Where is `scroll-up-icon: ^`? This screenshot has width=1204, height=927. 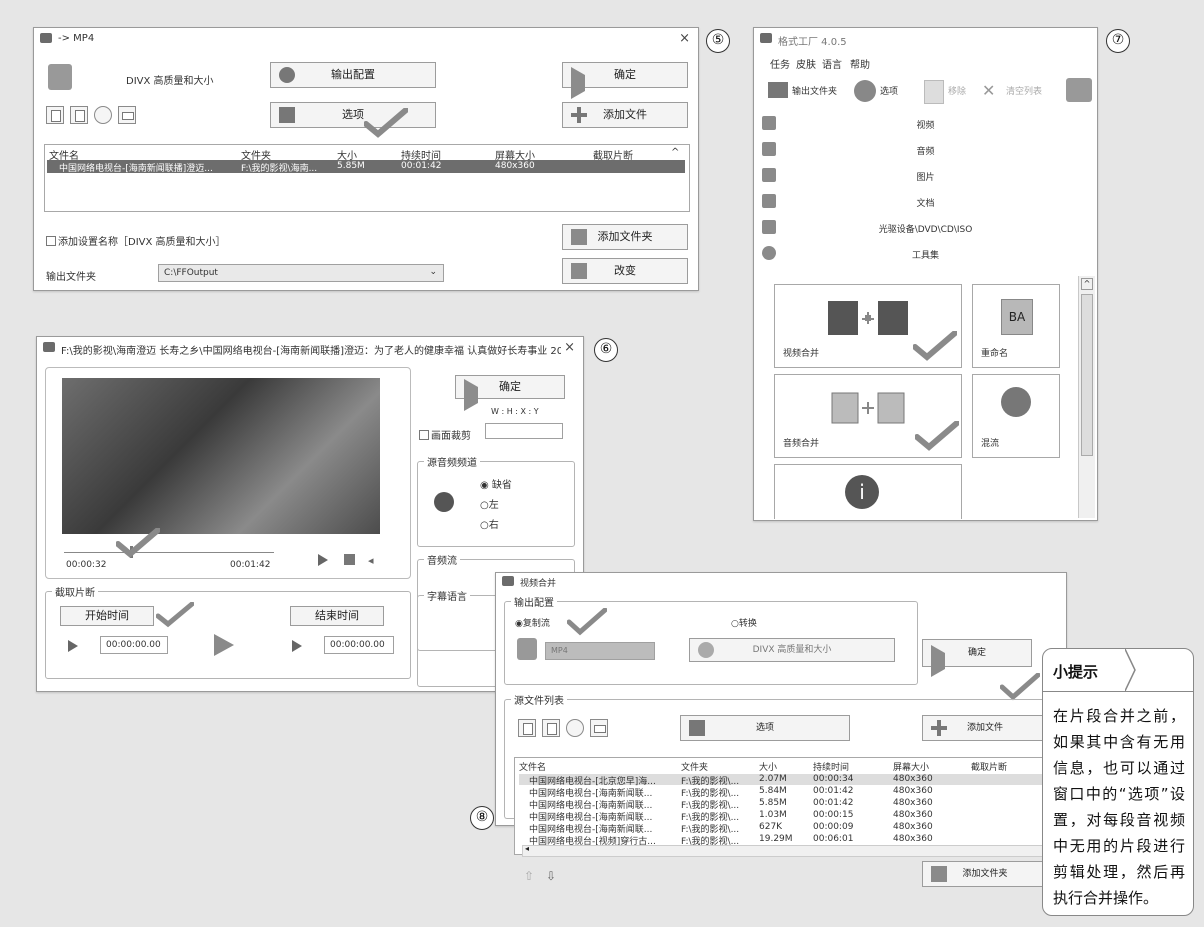 scroll-up-icon: ^ is located at coordinates (1087, 284).